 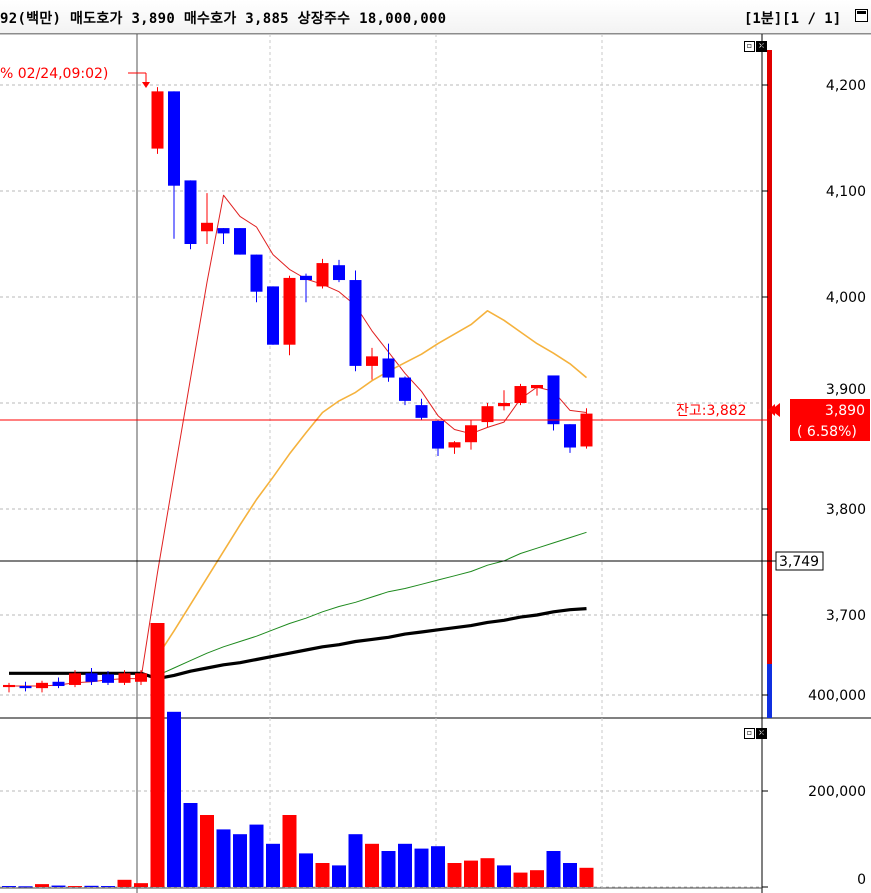 I want to click on high-annotation: % 02/24,09:02), so click(x=54, y=74).